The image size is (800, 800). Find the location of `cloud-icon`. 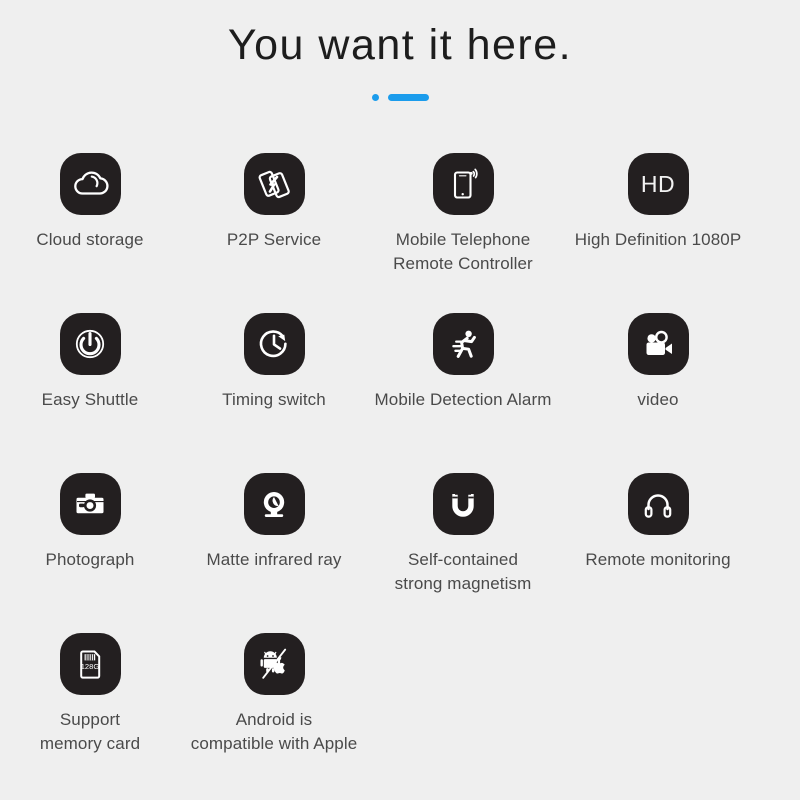

cloud-icon is located at coordinates (90, 184).